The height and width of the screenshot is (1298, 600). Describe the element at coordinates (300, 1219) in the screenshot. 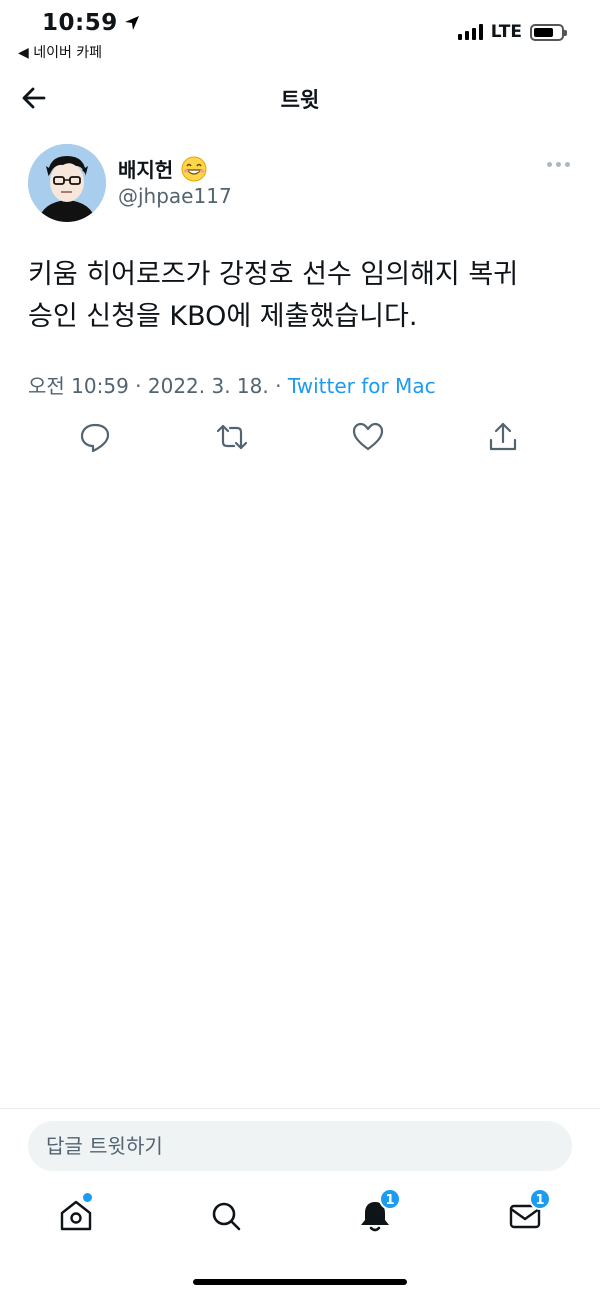

I see `bottom-tab-bar: 1 1` at that location.